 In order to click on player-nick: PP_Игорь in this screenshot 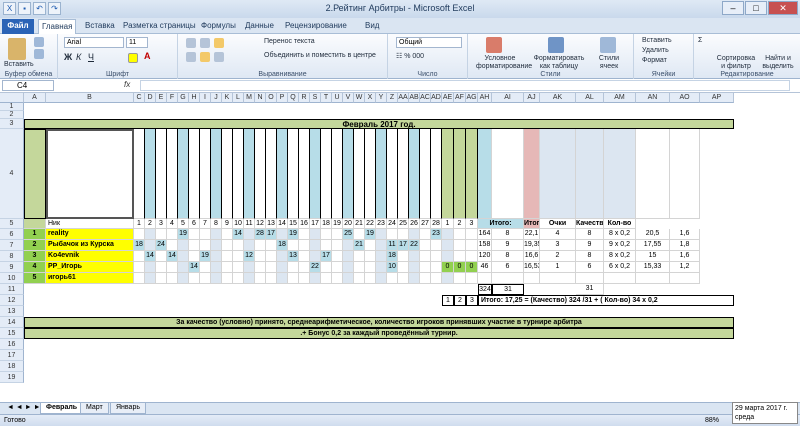, I will do `click(90, 267)`.